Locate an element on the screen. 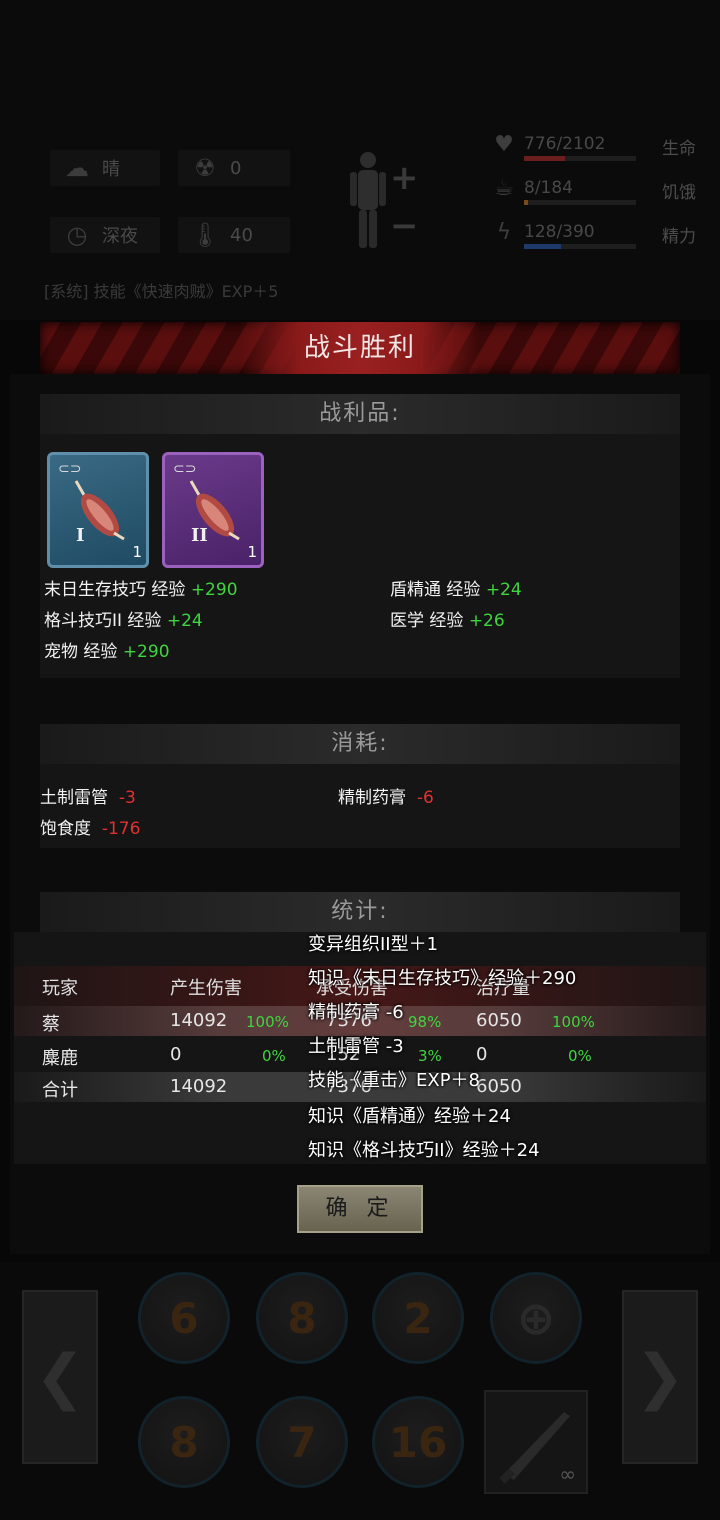 Image resolution: width=720 pixels, height=1520 pixels. floating-message: 精制药膏 -6 is located at coordinates (356, 1012).